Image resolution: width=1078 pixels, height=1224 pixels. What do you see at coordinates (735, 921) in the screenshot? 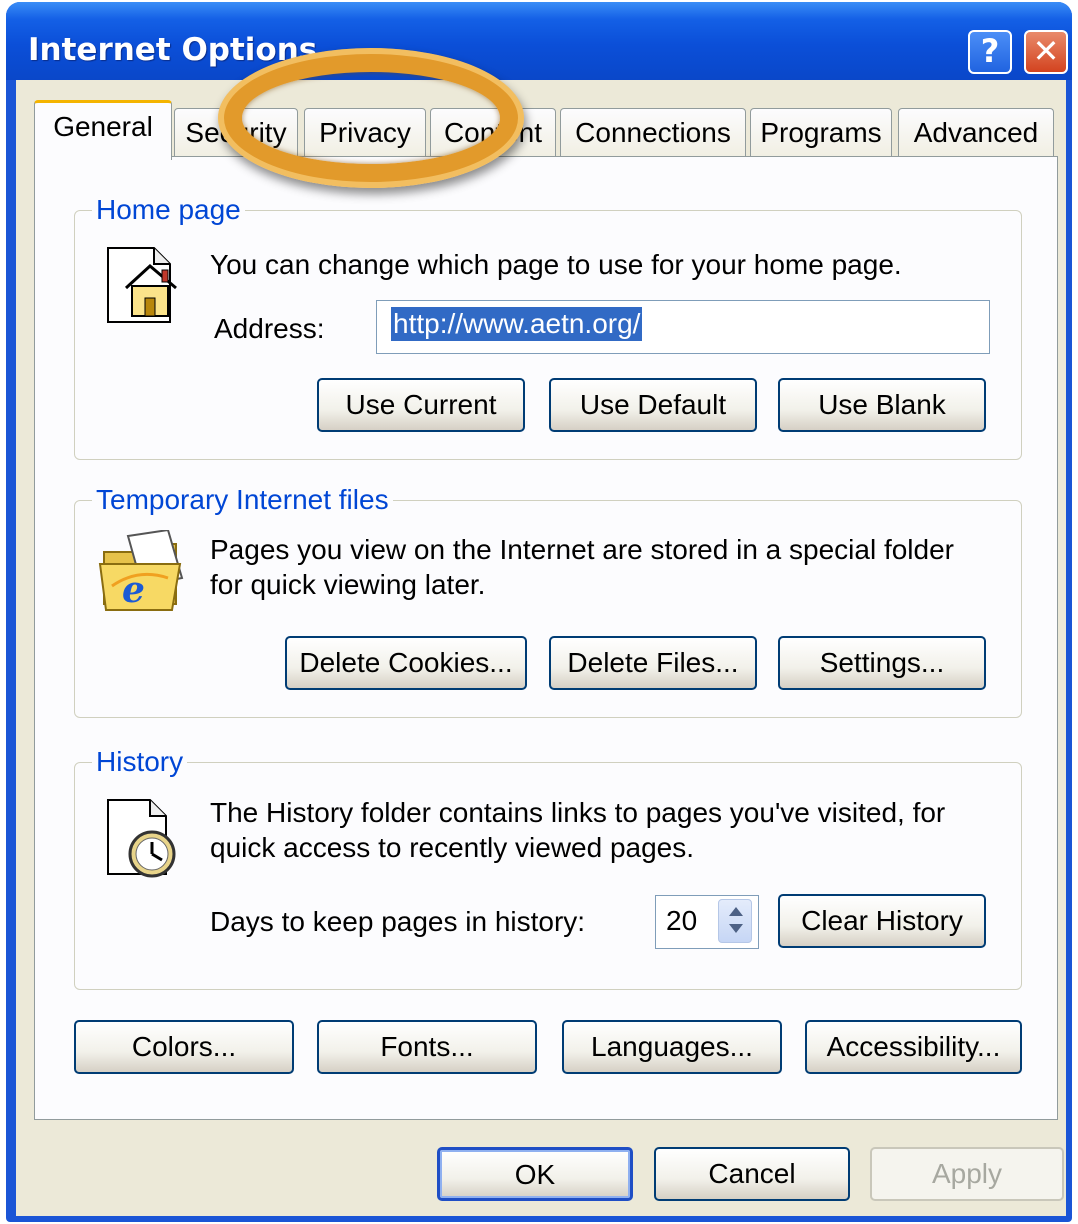
I see `spinner-arrows` at bounding box center [735, 921].